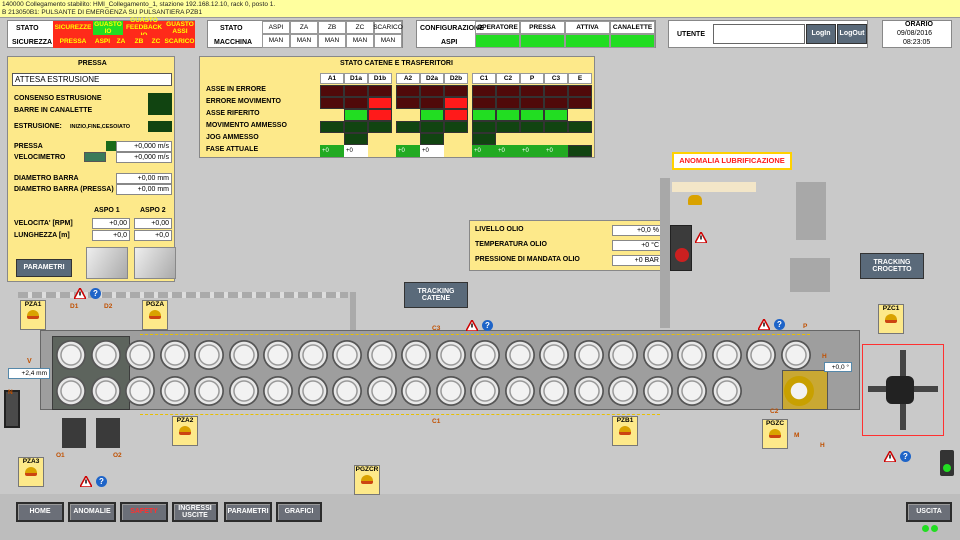 The height and width of the screenshot is (540, 960). Describe the element at coordinates (542, 41) in the screenshot. I see `config-indicator` at that location.